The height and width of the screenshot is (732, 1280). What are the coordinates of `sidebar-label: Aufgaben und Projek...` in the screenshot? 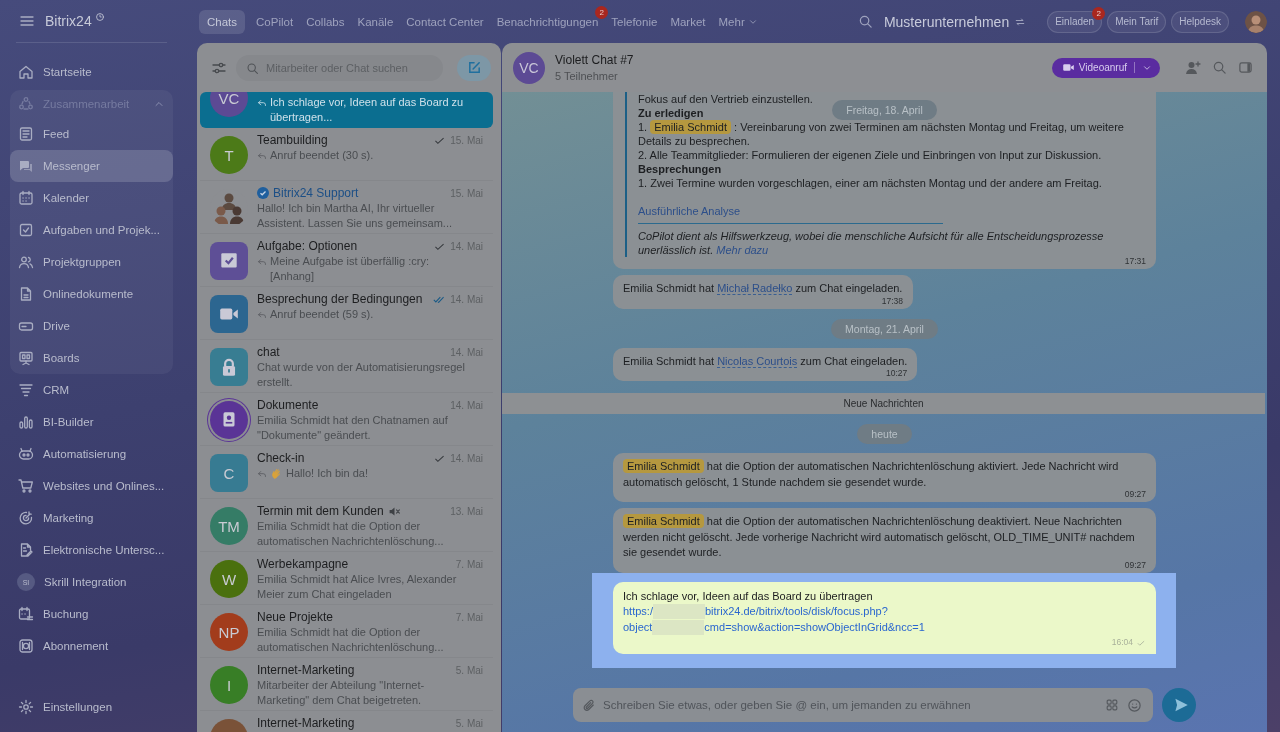 It's located at (101, 230).